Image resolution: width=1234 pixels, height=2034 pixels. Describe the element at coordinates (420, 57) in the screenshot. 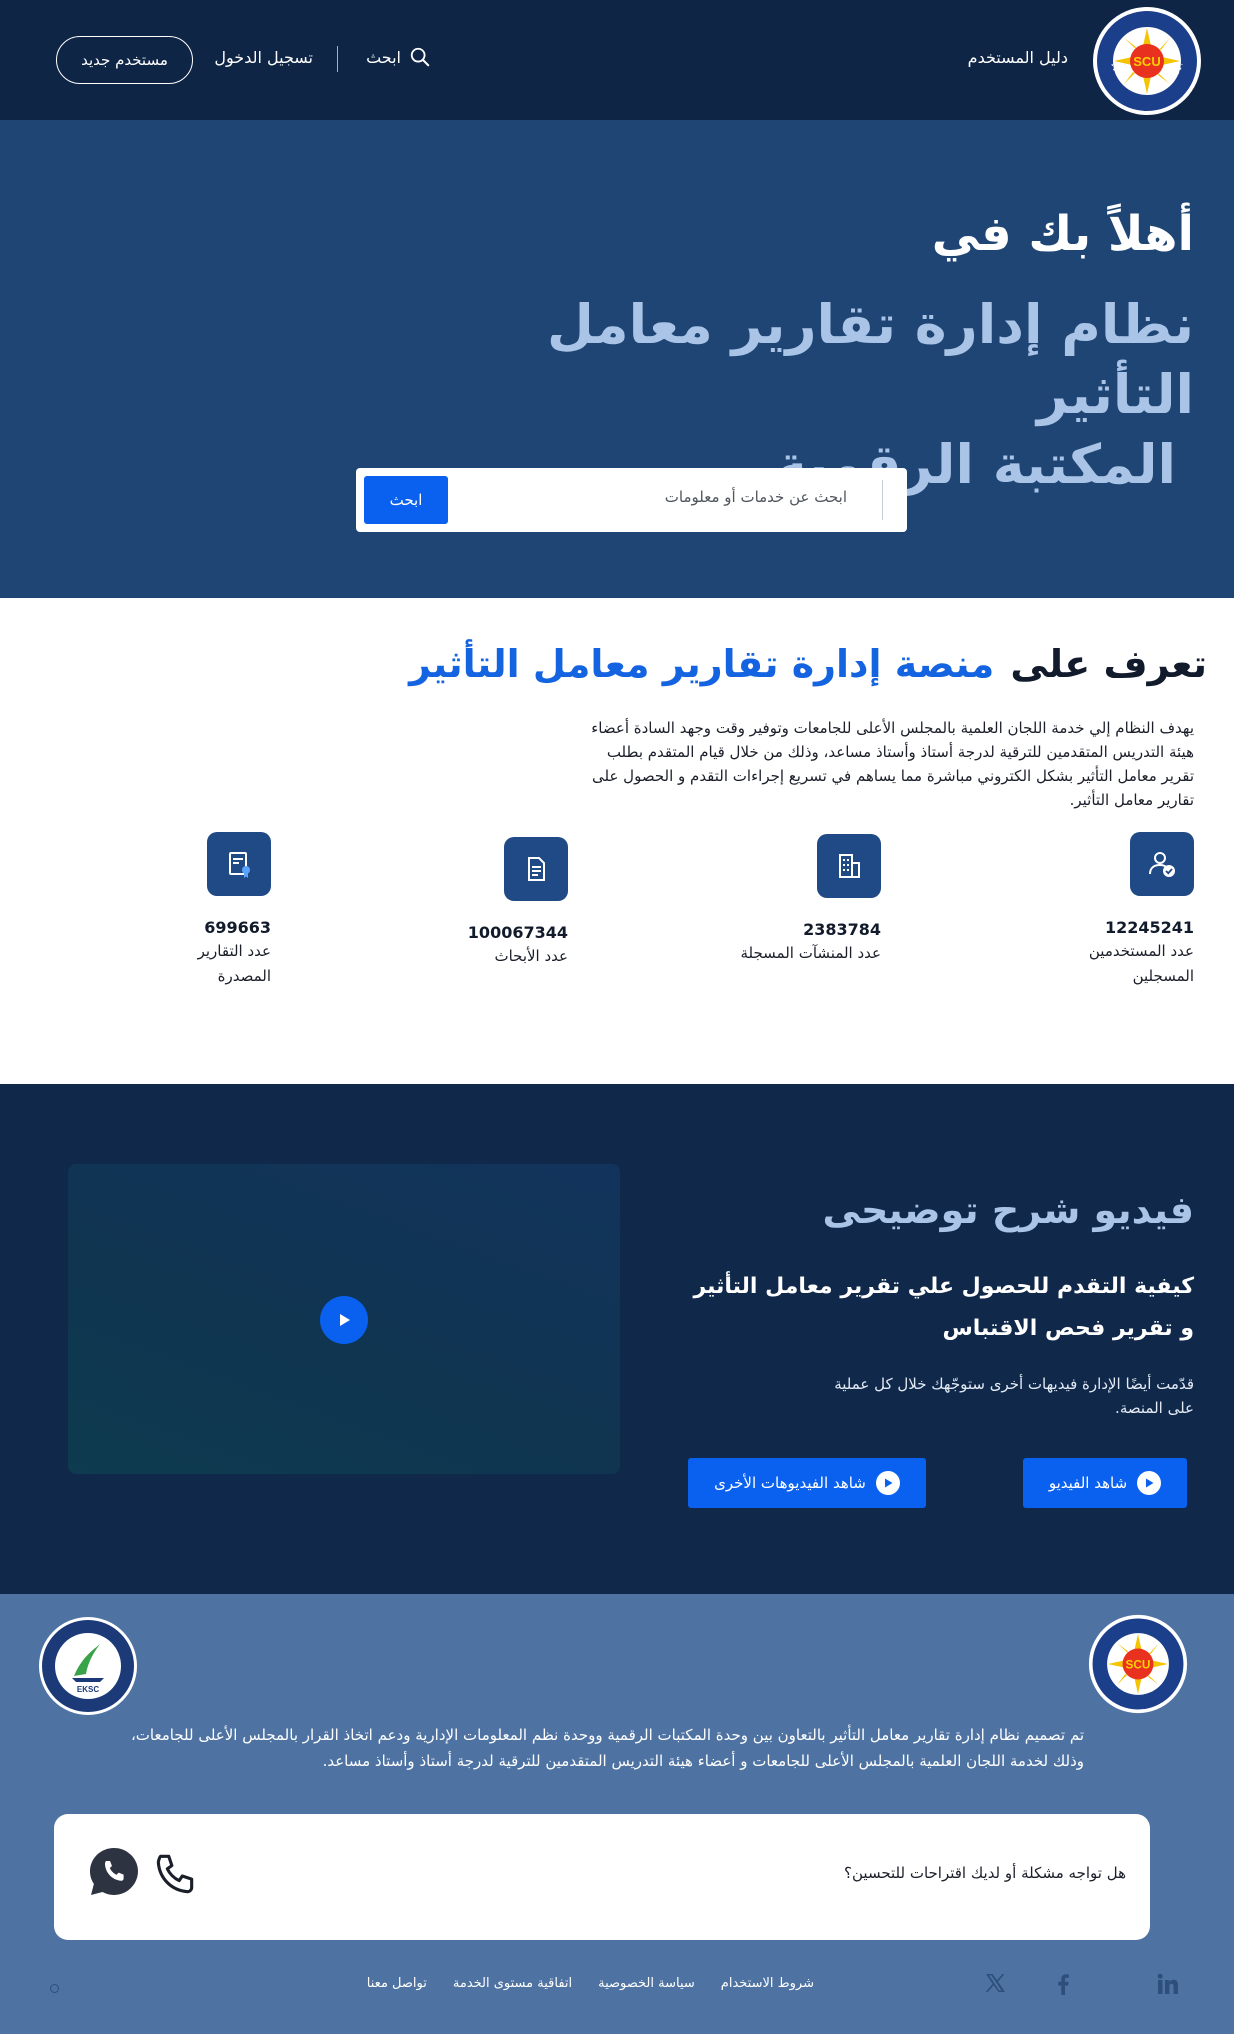

I see `search-icon` at that location.